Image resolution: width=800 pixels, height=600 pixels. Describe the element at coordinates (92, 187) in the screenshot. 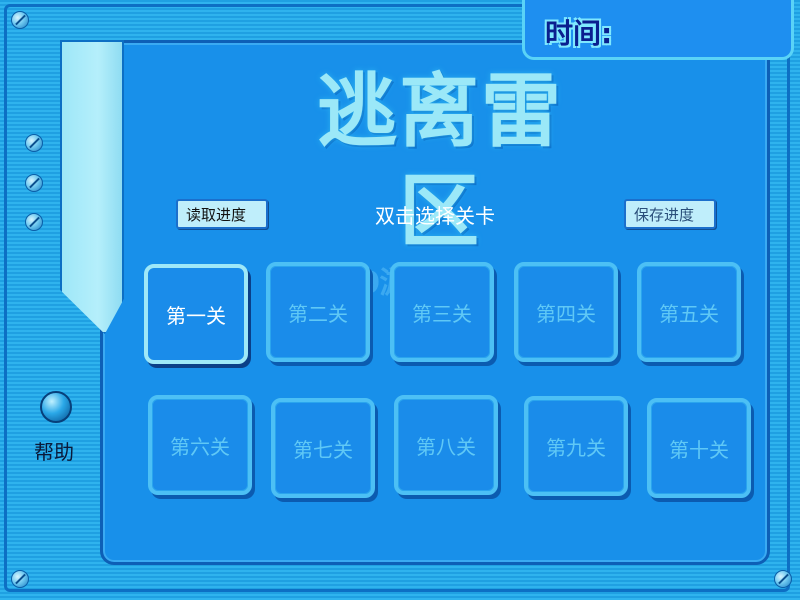

I see `side-light-strip` at that location.